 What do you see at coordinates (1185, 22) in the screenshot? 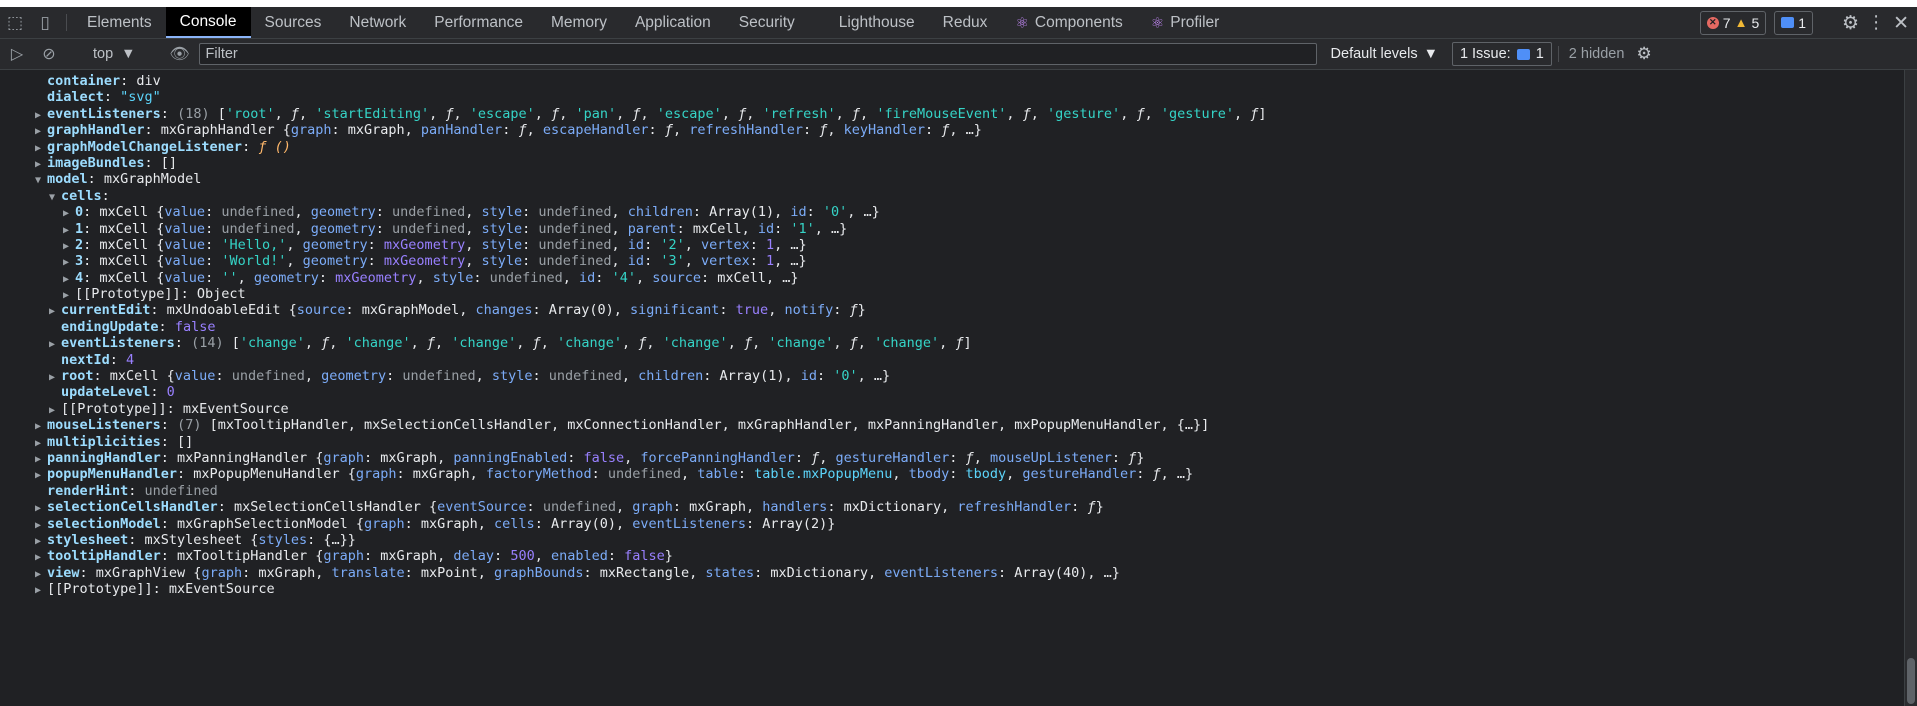
I see `tab-profiler: ⚛ Profiler` at bounding box center [1185, 22].